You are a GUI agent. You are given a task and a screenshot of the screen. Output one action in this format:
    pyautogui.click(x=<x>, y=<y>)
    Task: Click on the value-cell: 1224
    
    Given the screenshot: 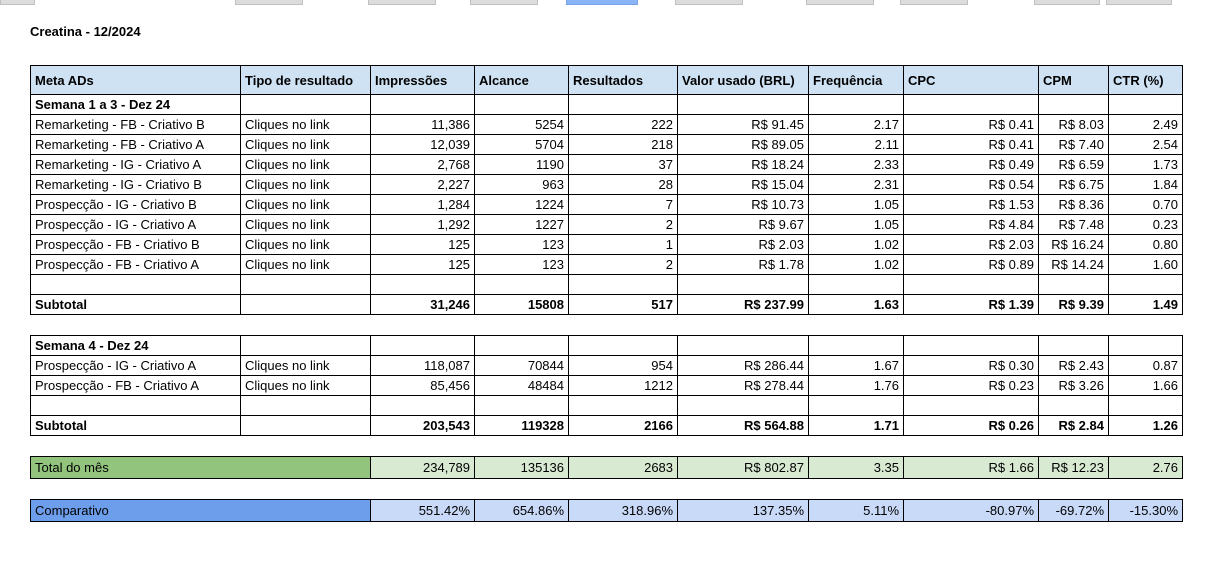 What is the action you would take?
    pyautogui.click(x=521, y=204)
    